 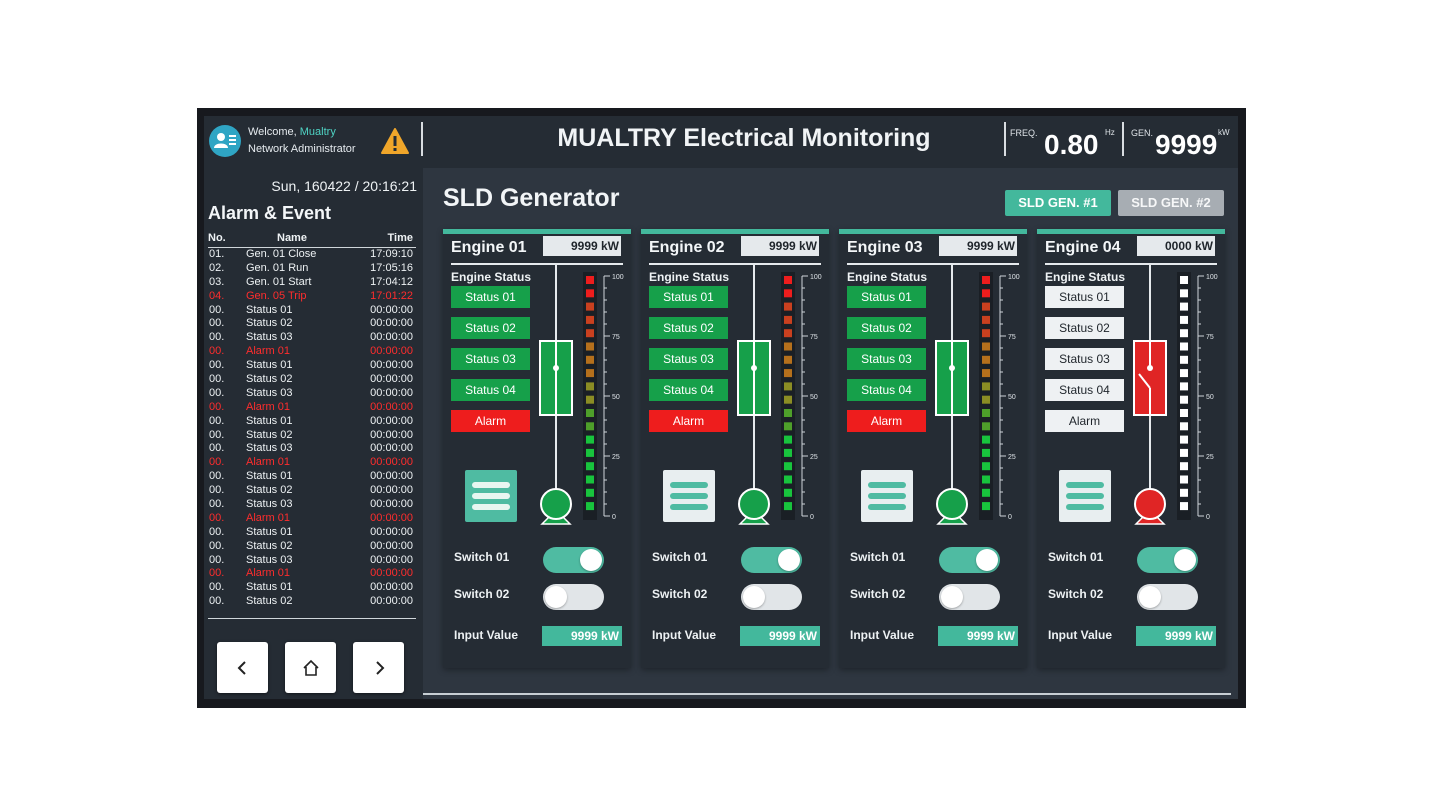 What do you see at coordinates (378, 667) in the screenshot?
I see `next-button` at bounding box center [378, 667].